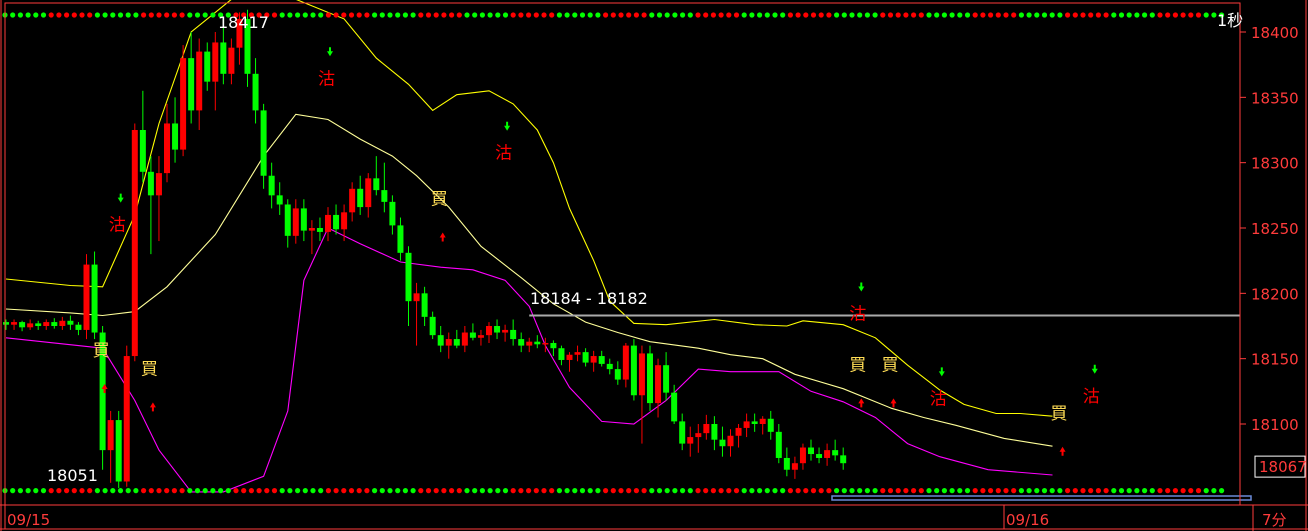 The width and height of the screenshot is (1308, 531). I want to click on date-label: 09/16, so click(1027, 520).